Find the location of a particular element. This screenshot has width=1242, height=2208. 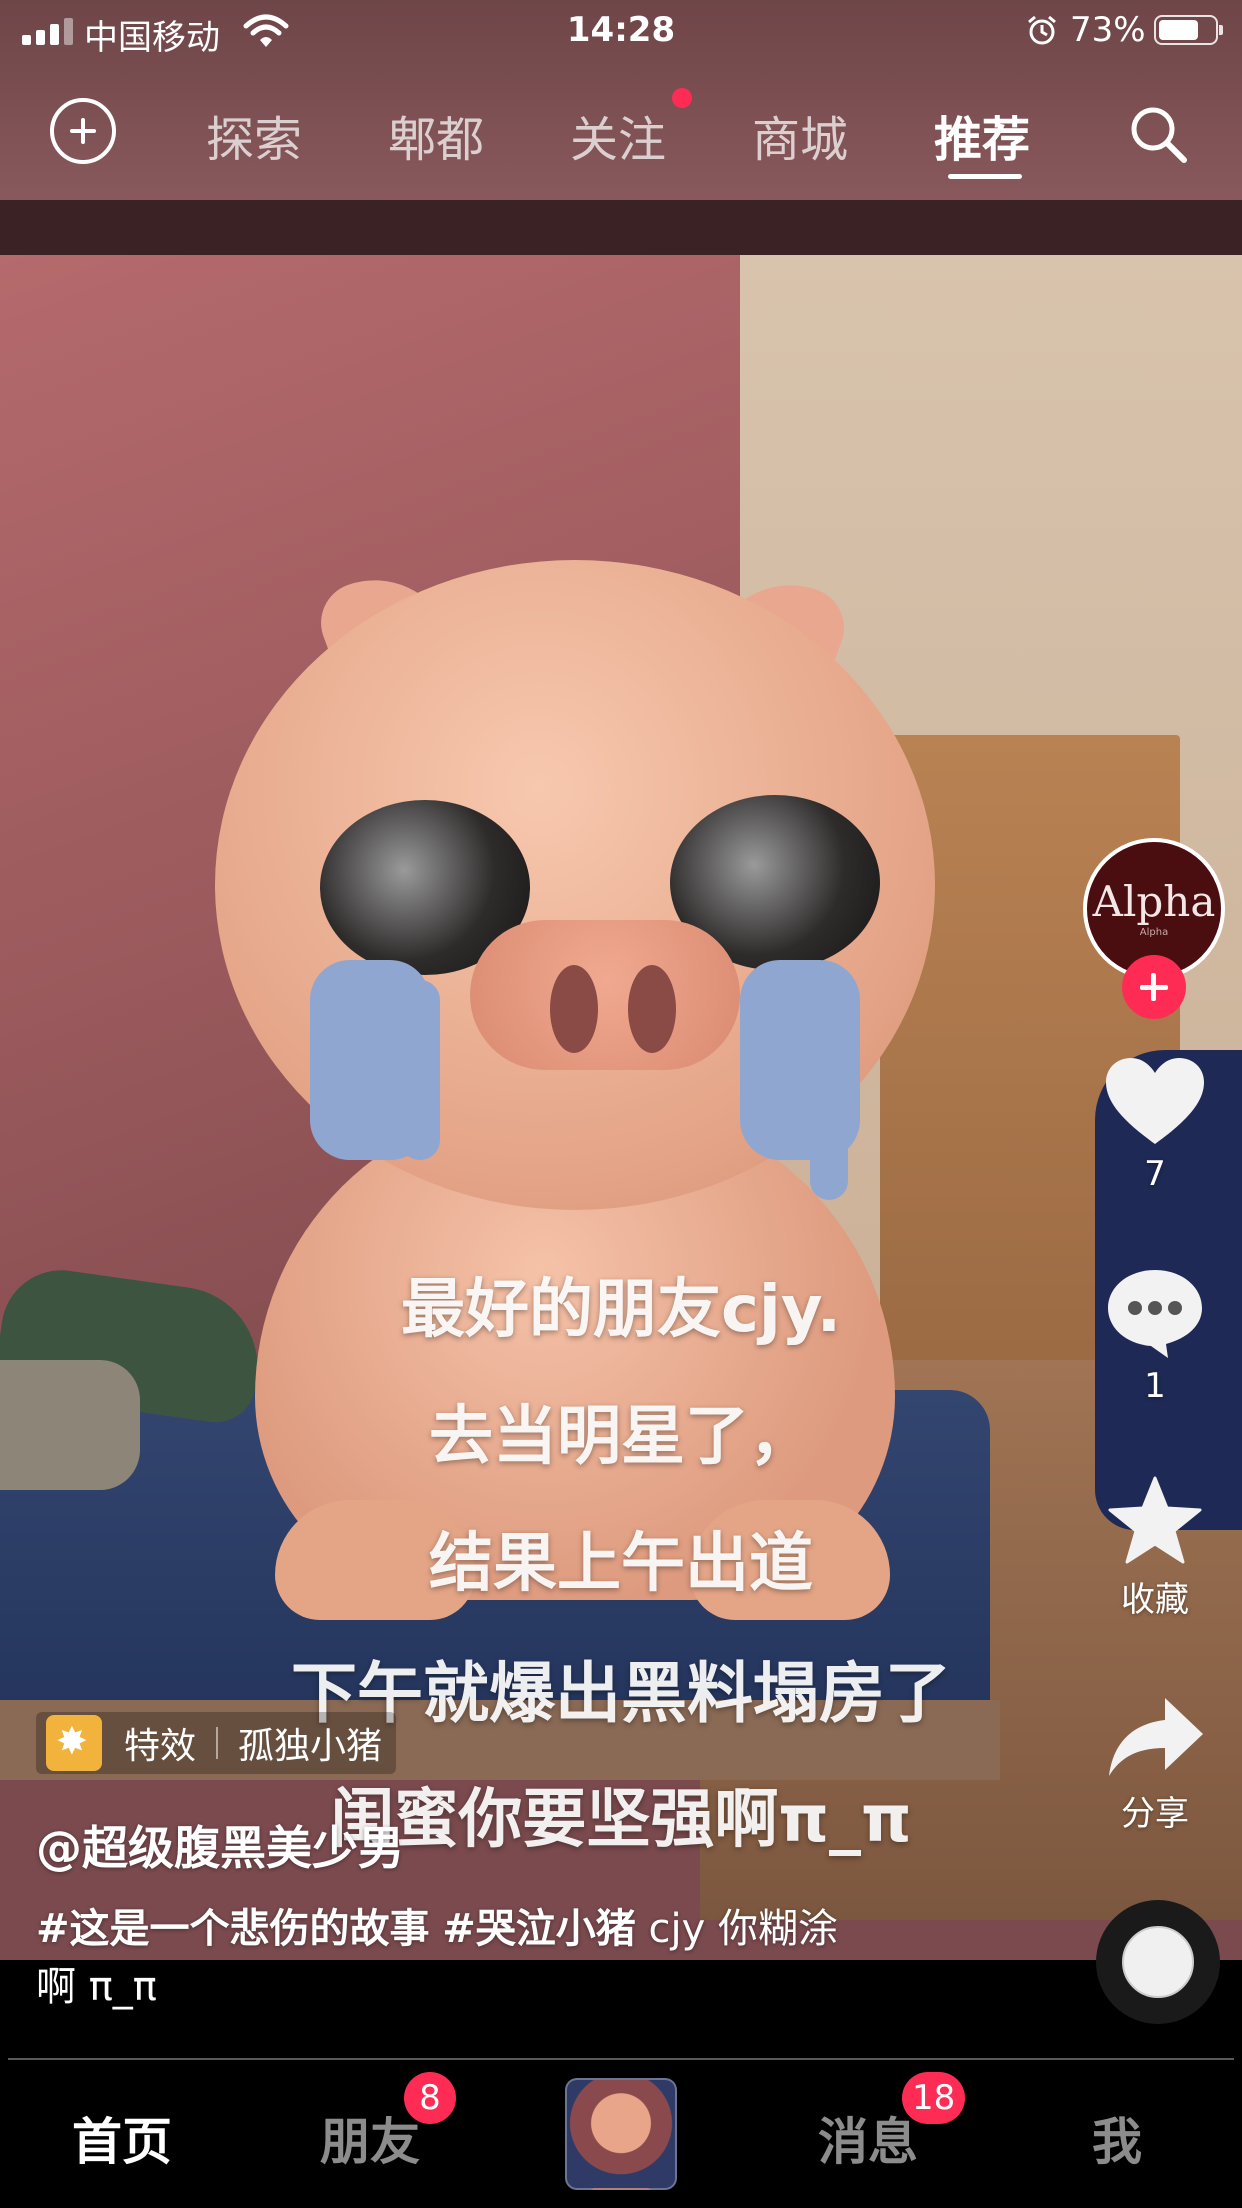

bottom-tab-bar: 首页 朋友 8 消息 18 我 is located at coordinates (621, 2134).